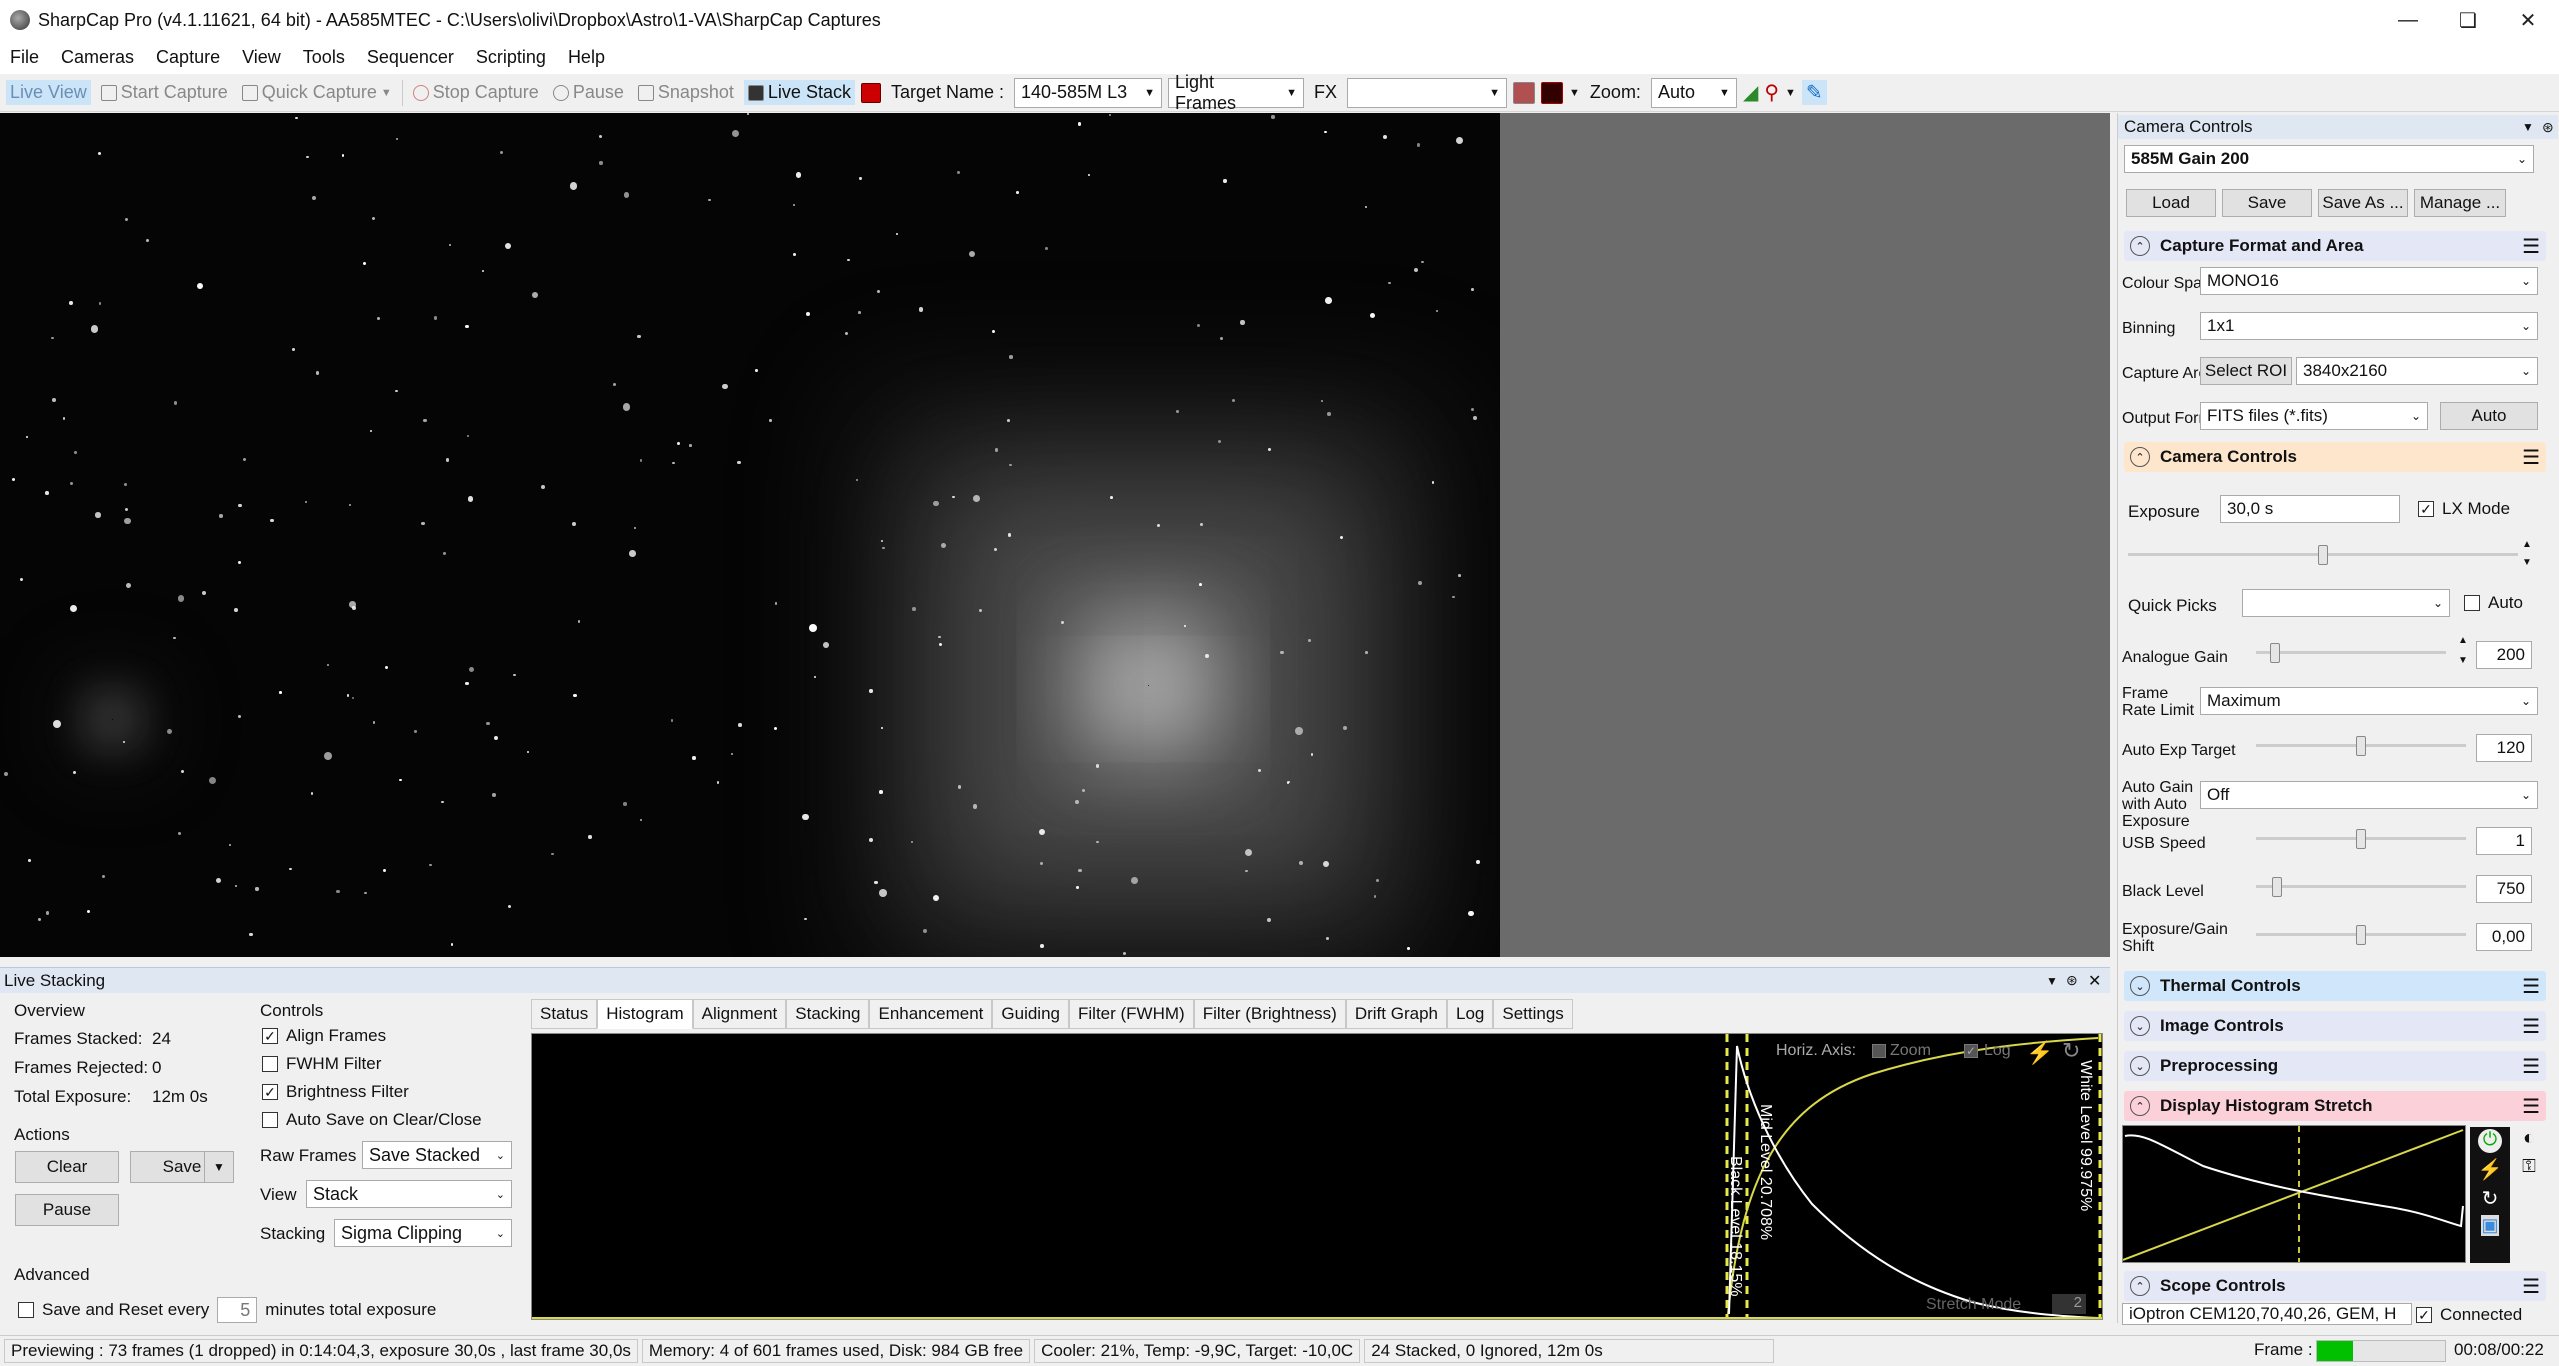 The width and height of the screenshot is (2559, 1366). Describe the element at coordinates (2527, 544) in the screenshot. I see `exposure-up-icon: ▲` at that location.